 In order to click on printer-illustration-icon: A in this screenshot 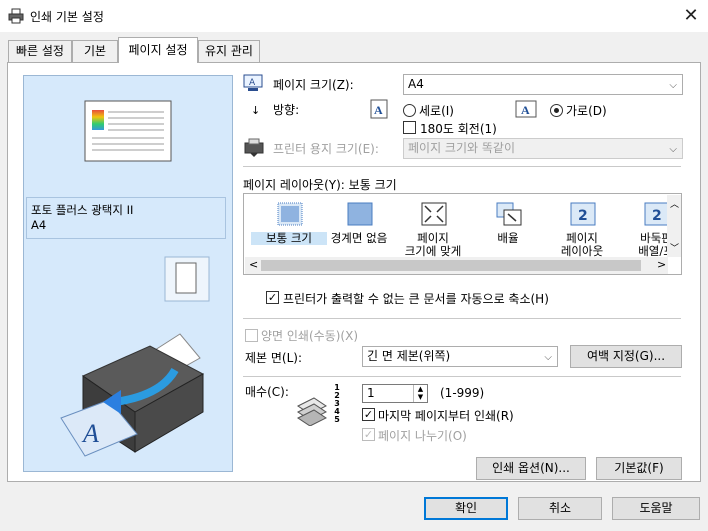, I will do `click(132, 395)`.